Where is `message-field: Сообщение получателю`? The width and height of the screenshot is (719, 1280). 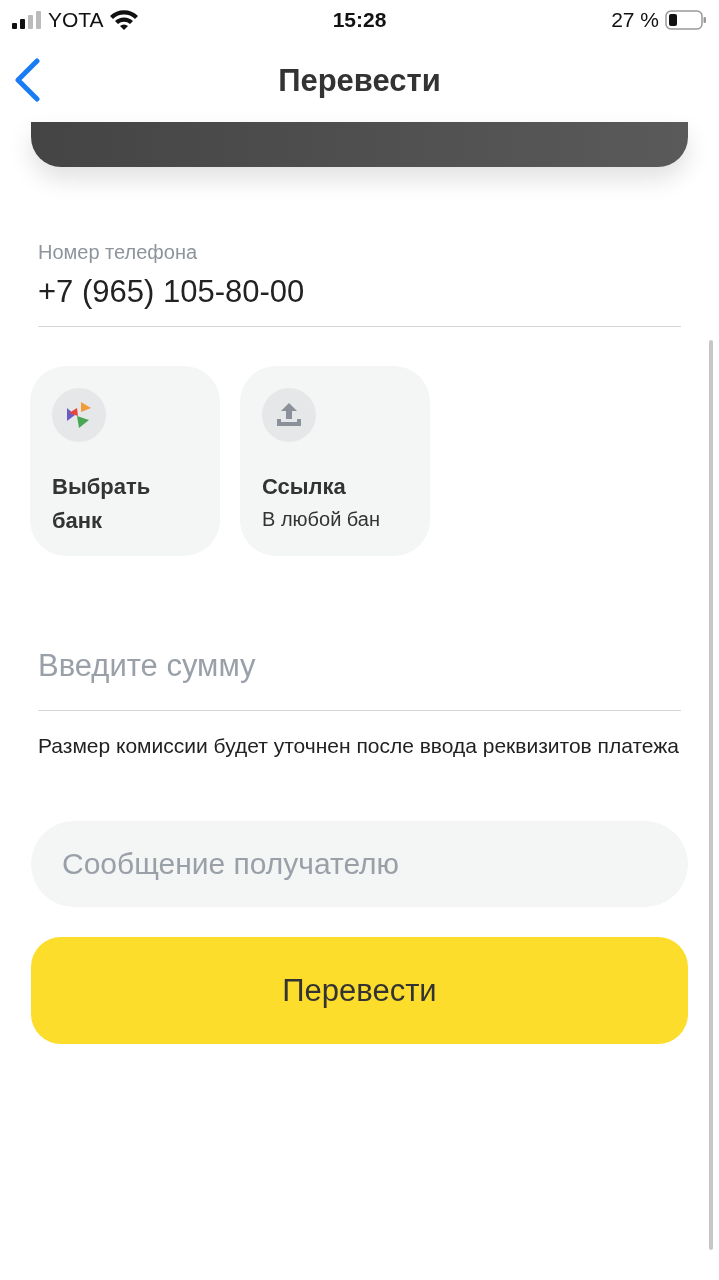
message-field: Сообщение получателю is located at coordinates (359, 864).